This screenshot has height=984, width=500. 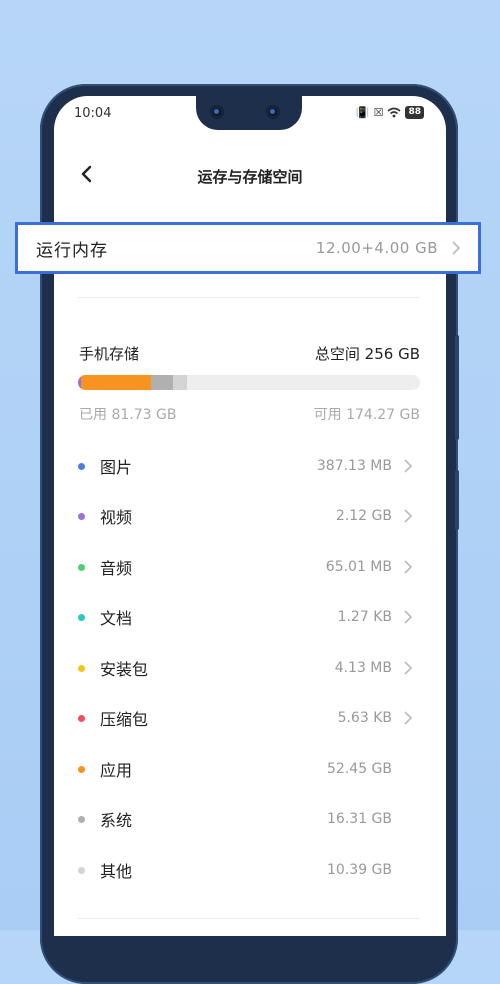 I want to click on category-size: 2.12 GB, so click(x=363, y=516).